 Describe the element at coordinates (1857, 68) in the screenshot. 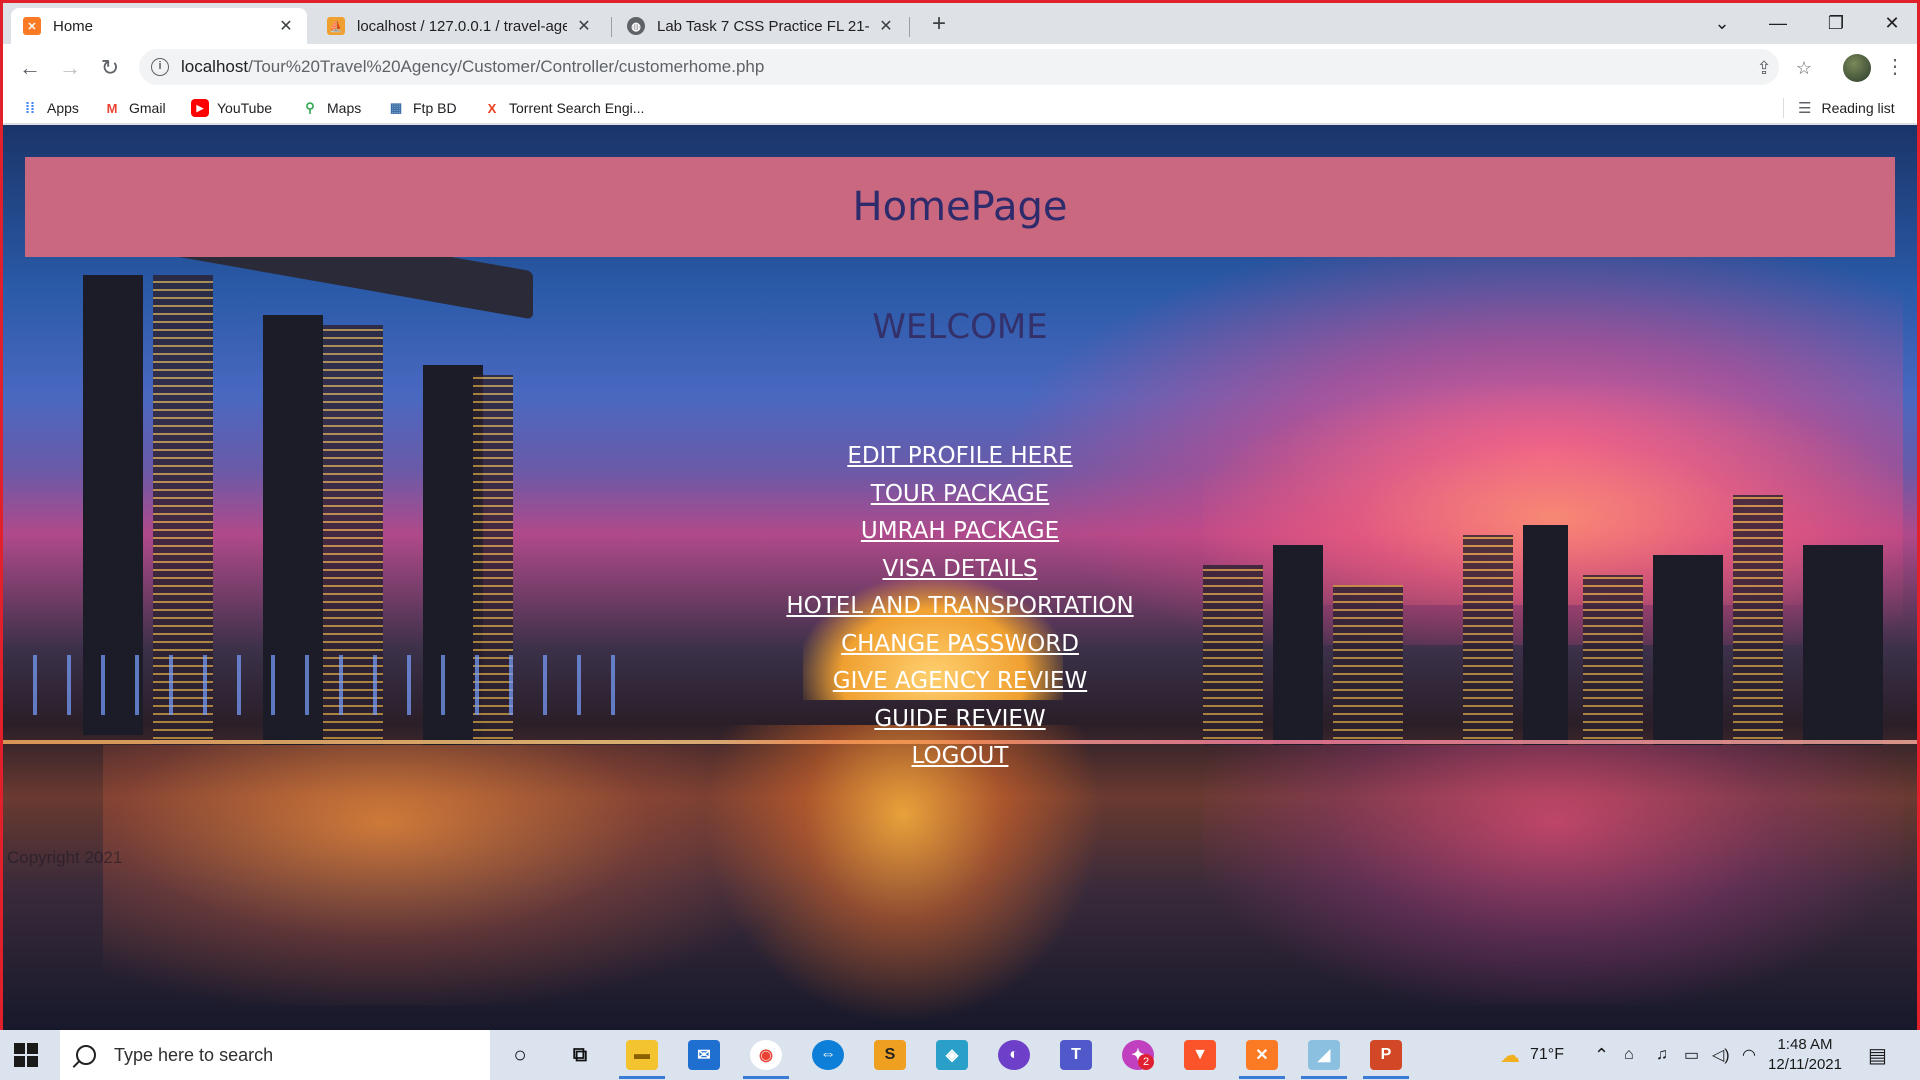

I see `profile-avatar` at that location.